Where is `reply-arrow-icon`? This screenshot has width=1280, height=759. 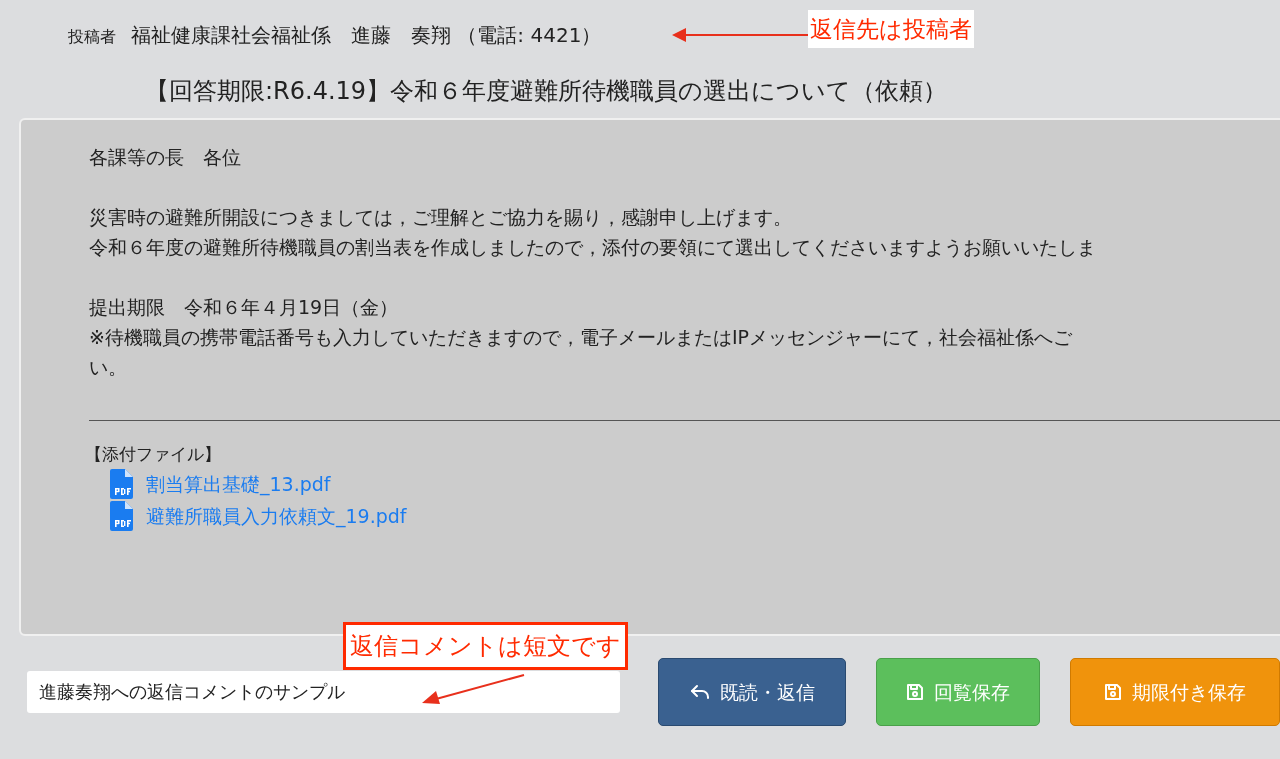 reply-arrow-icon is located at coordinates (699, 692).